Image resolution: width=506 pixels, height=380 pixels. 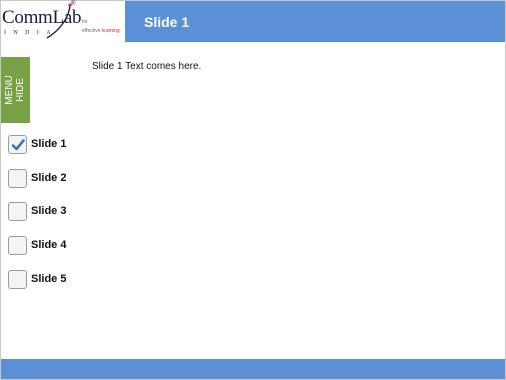 I want to click on menu-item-slide-2: Slide 2, so click(x=48, y=179).